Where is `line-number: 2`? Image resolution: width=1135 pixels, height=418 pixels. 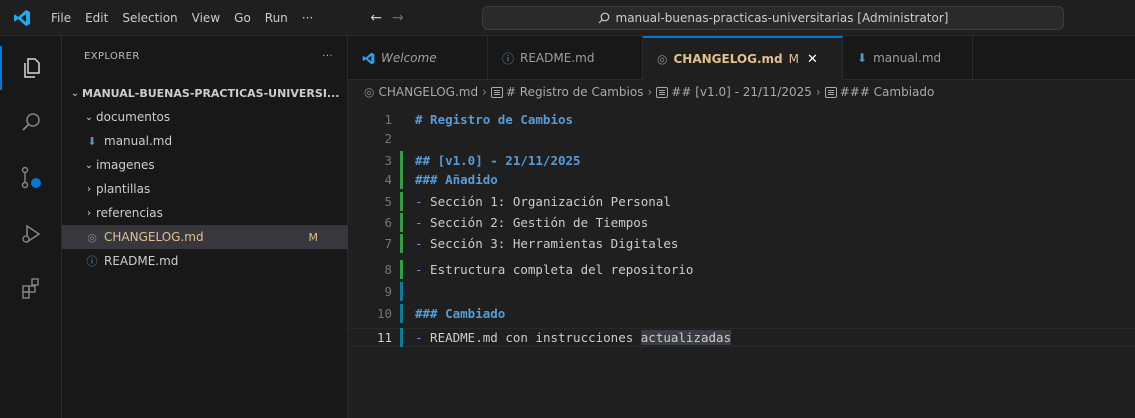 line-number: 2 is located at coordinates (388, 138).